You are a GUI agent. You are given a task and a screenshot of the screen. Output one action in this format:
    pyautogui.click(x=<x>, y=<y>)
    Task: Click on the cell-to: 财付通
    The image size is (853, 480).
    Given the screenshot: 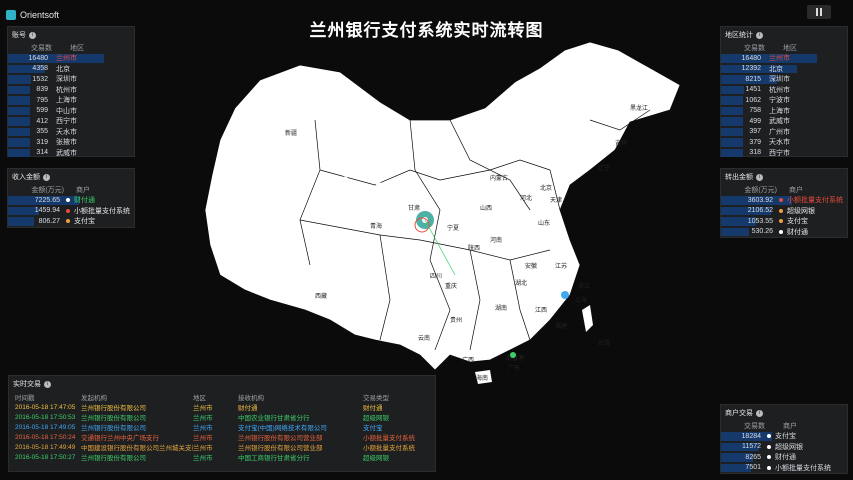 What is the action you would take?
    pyautogui.click(x=248, y=408)
    